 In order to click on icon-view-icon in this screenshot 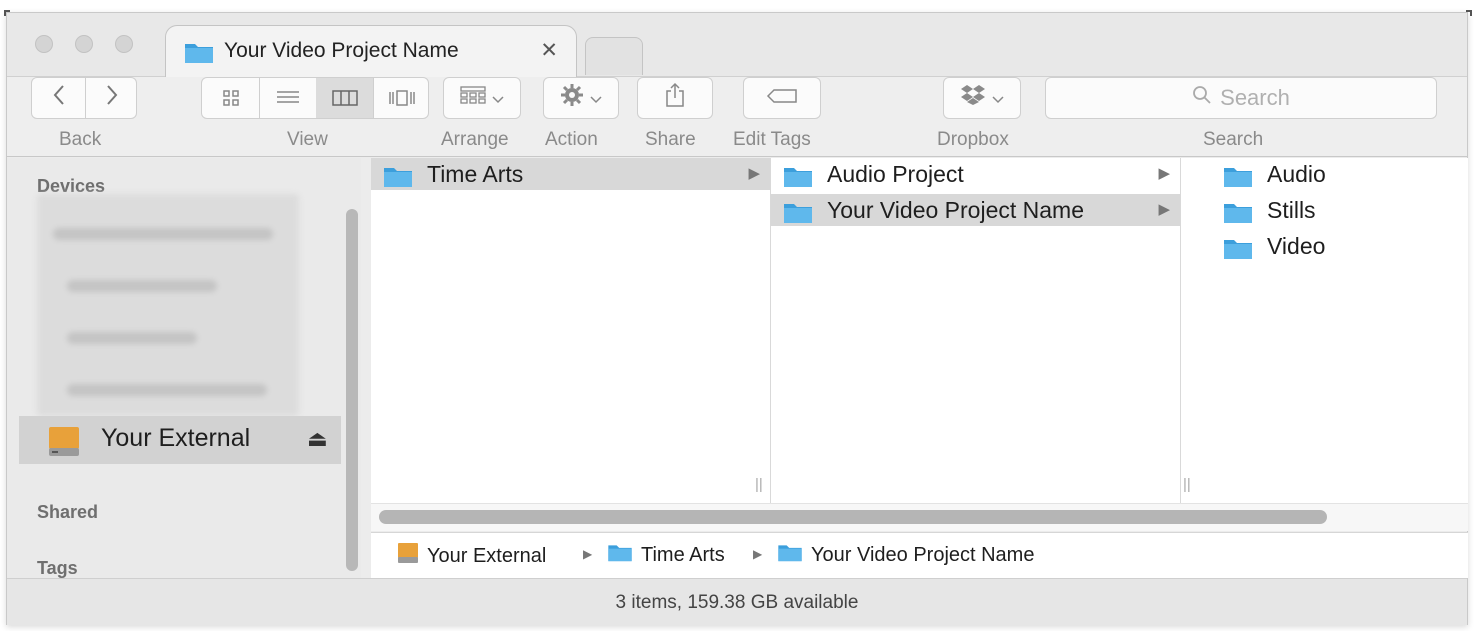, I will do `click(230, 98)`.